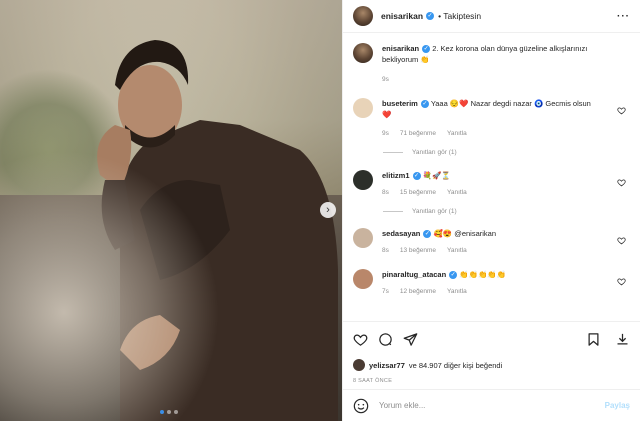 The width and height of the screenshot is (640, 421). I want to click on actions-right, so click(608, 339).